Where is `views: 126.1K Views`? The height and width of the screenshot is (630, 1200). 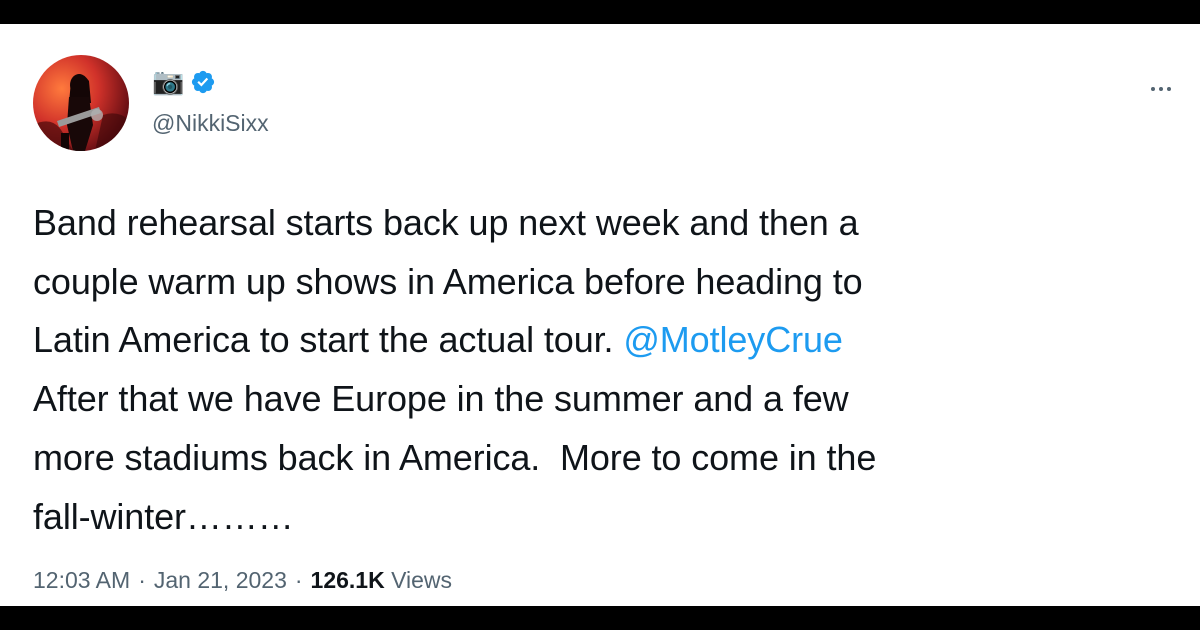
views: 126.1K Views is located at coordinates (382, 580).